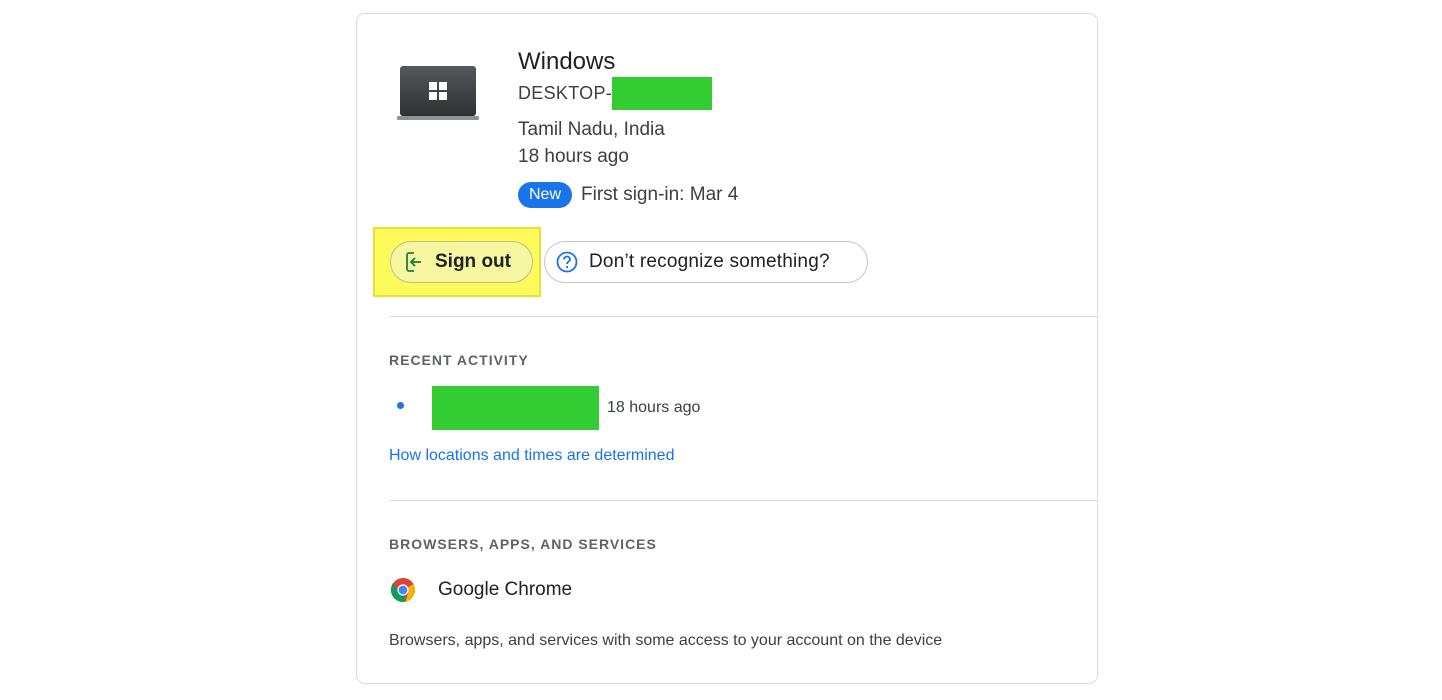 The width and height of the screenshot is (1442, 700). Describe the element at coordinates (531, 456) in the screenshot. I see `locations-times-link: How locations and times are determined` at that location.